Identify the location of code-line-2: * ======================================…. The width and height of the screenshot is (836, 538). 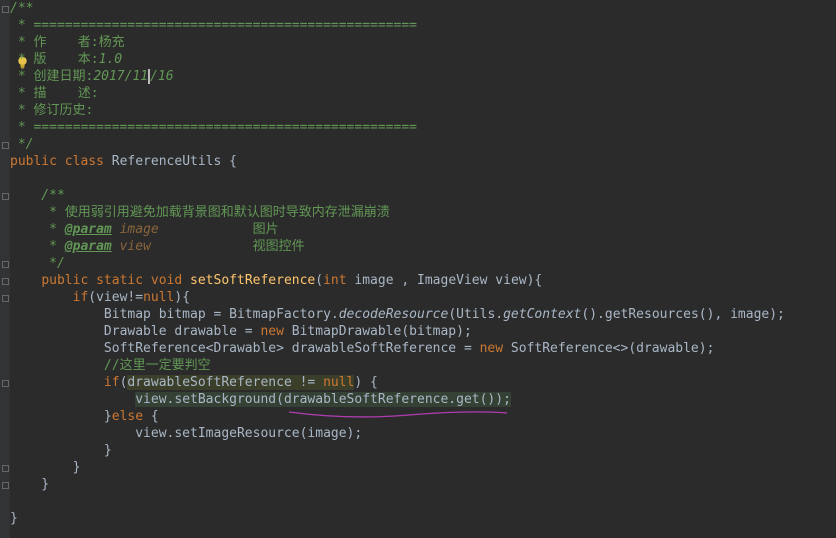
(213, 25).